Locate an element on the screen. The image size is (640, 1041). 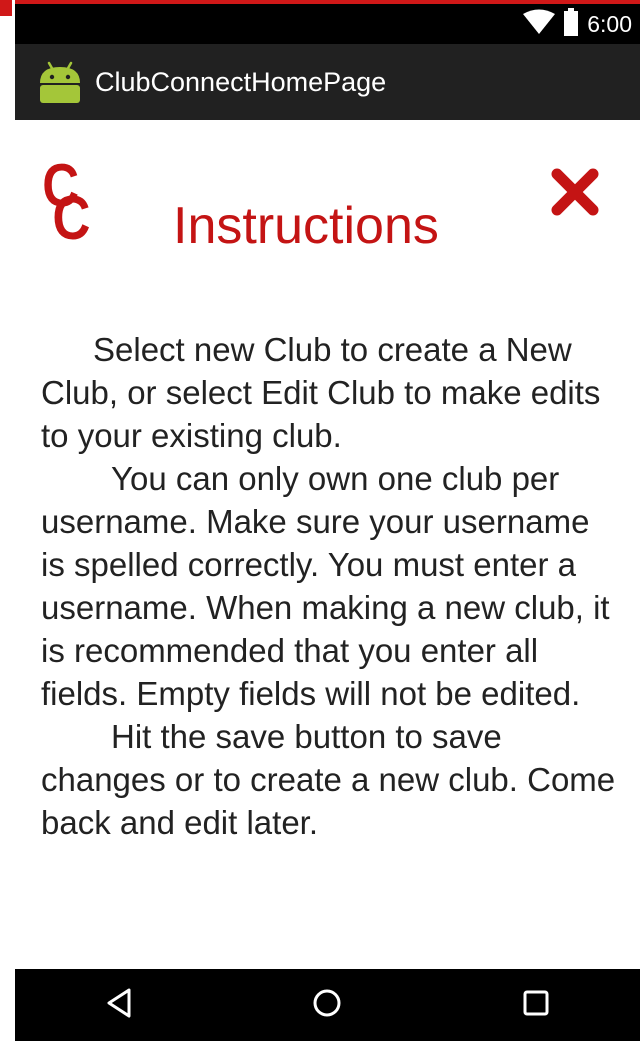
action-bar: ClubConnectHomePage is located at coordinates (327, 82).